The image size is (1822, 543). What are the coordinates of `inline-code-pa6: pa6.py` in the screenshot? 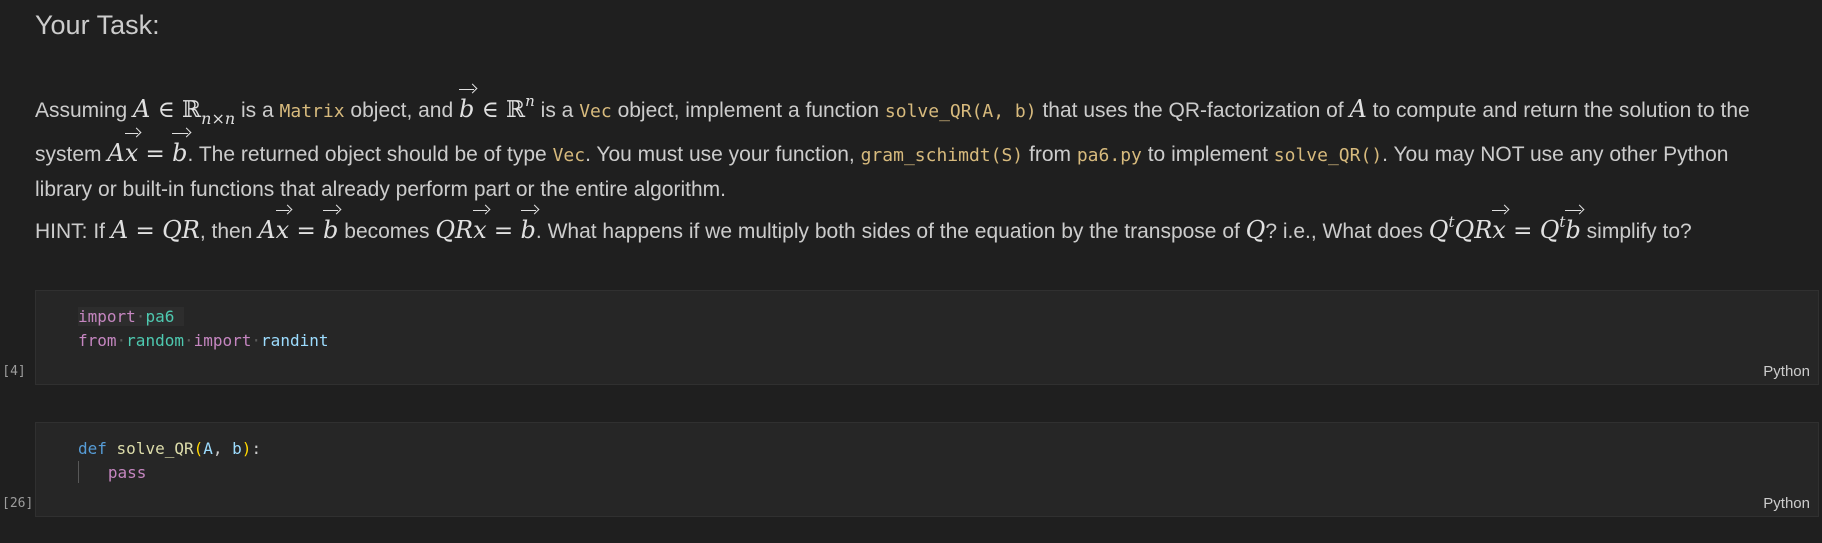 It's located at (1109, 155).